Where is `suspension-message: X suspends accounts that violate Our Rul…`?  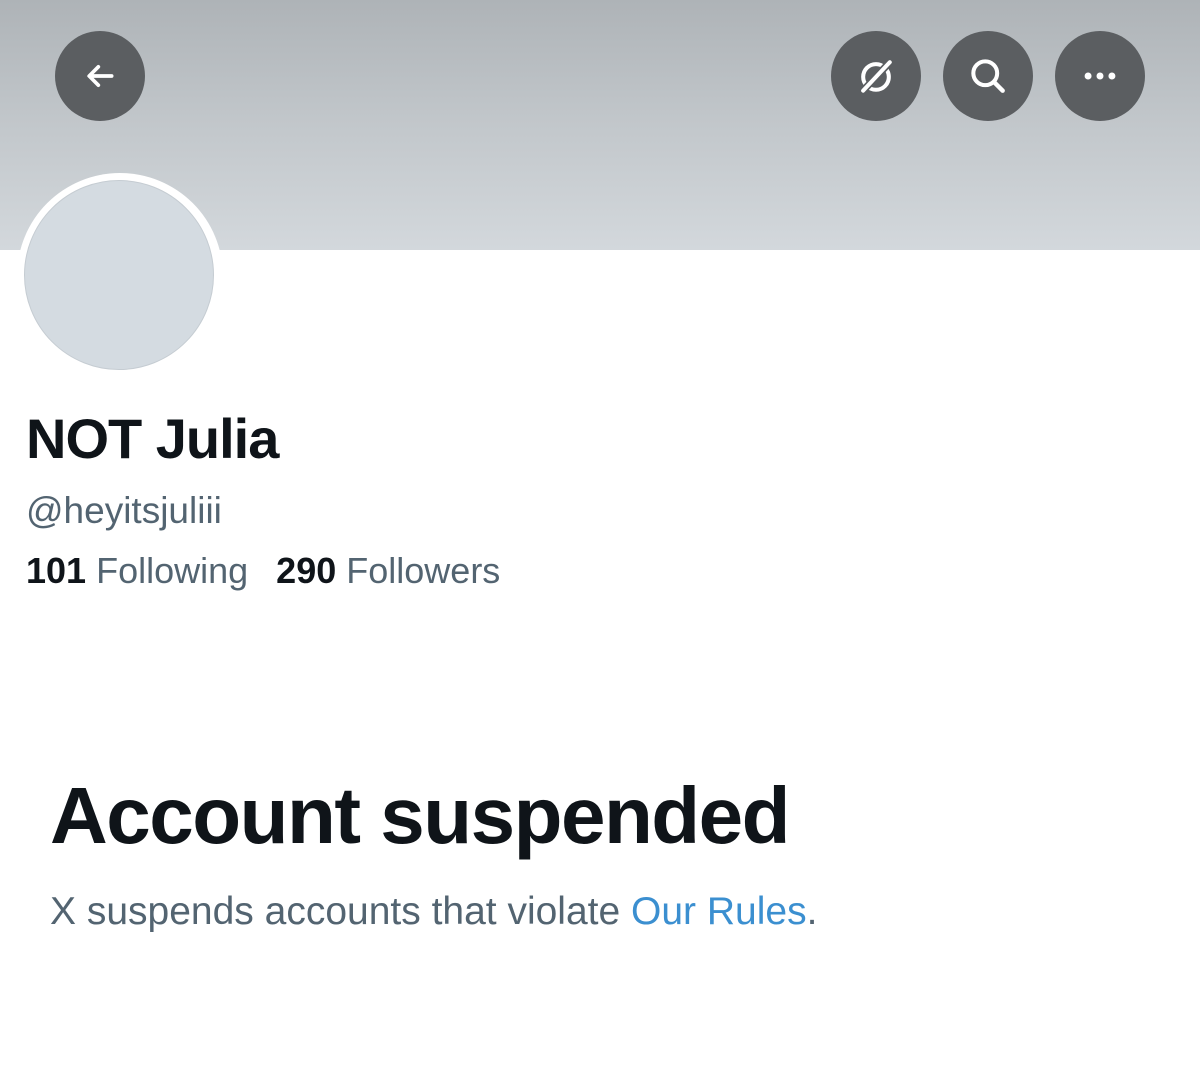
suspension-message: X suspends accounts that violate Our Rul… is located at coordinates (433, 912).